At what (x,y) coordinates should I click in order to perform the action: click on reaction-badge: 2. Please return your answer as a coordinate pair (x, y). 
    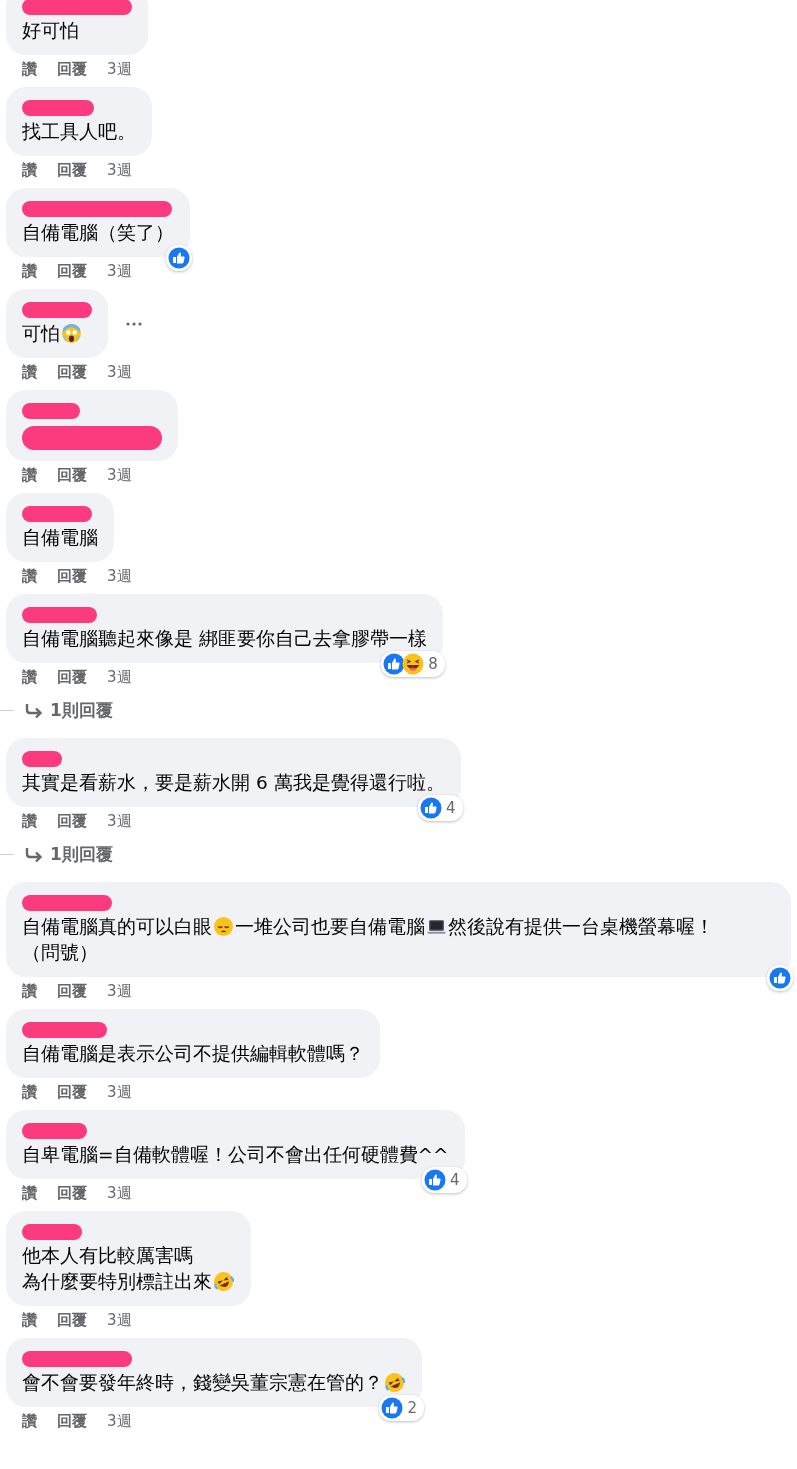
    Looking at the image, I should click on (401, 1408).